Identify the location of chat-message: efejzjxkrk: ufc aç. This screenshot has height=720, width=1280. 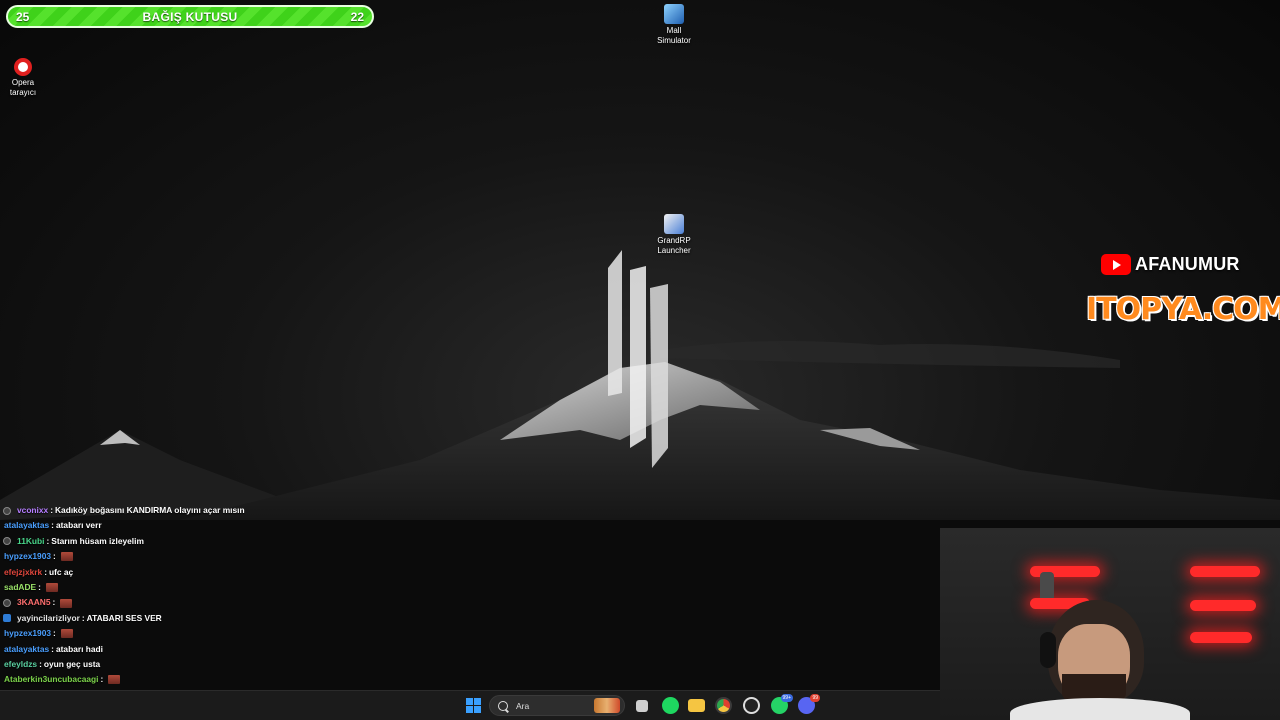
(160, 572).